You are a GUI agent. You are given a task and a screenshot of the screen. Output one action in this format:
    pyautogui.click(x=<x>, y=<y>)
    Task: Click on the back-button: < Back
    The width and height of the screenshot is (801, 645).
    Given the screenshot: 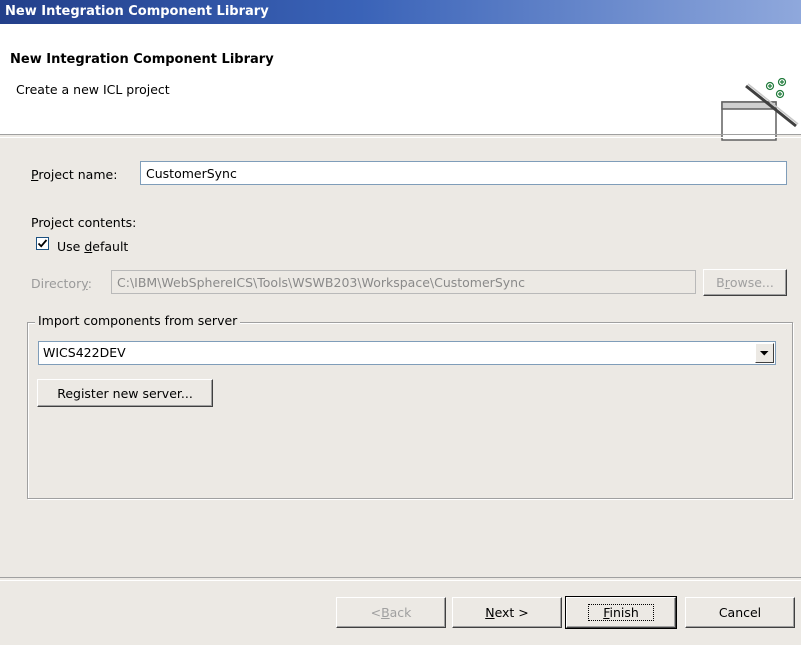 What is the action you would take?
    pyautogui.click(x=391, y=612)
    